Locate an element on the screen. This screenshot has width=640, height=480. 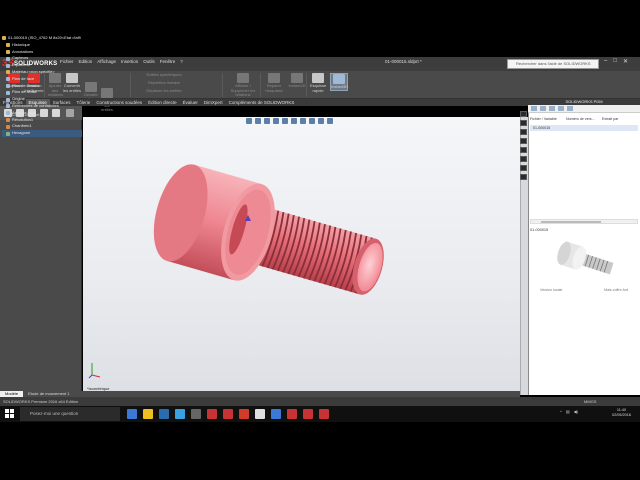
feature-tree-item: Plan de face is located at coordinates (42, 79).